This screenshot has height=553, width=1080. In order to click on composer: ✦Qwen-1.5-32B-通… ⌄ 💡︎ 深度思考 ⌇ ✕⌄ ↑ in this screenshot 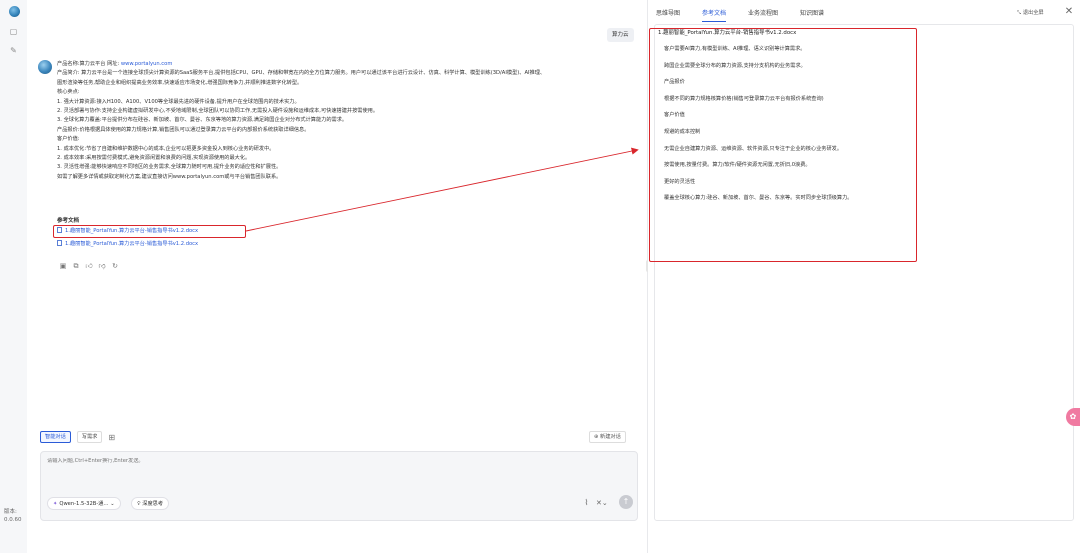, I will do `click(339, 486)`.